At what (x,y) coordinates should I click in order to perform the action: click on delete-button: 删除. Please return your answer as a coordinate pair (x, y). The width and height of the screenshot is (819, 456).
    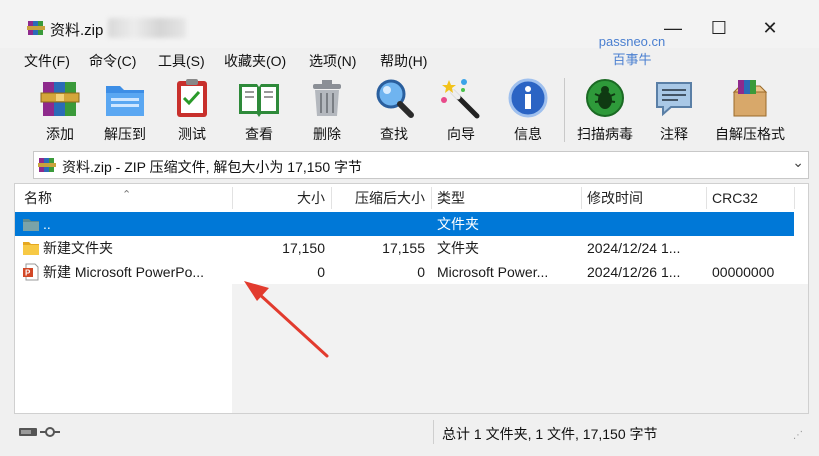
    Looking at the image, I should click on (327, 111).